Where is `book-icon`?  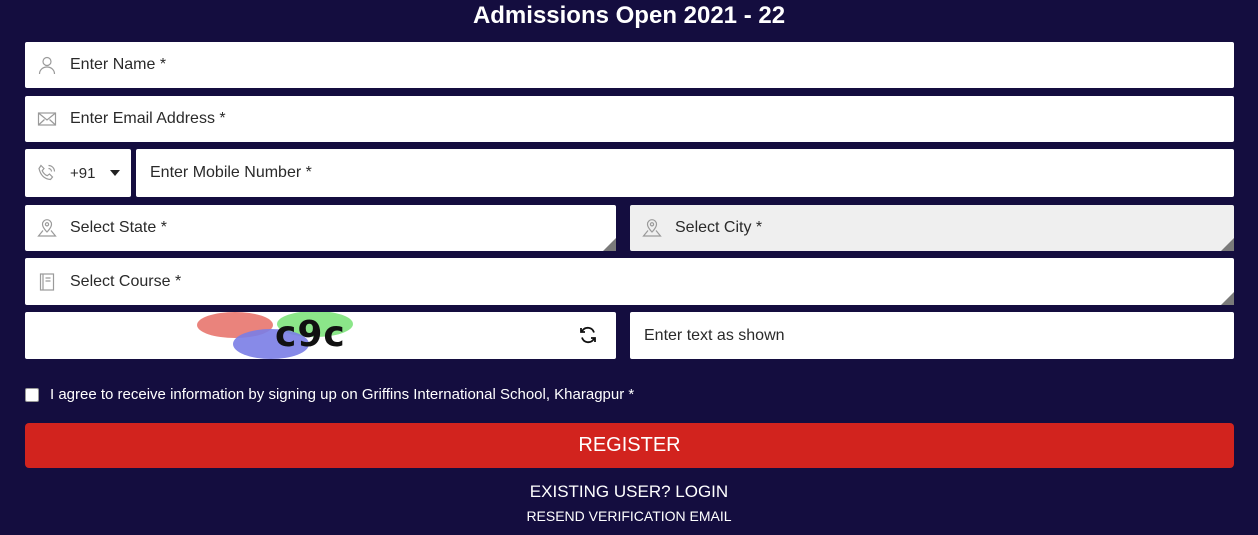
book-icon is located at coordinates (47, 282).